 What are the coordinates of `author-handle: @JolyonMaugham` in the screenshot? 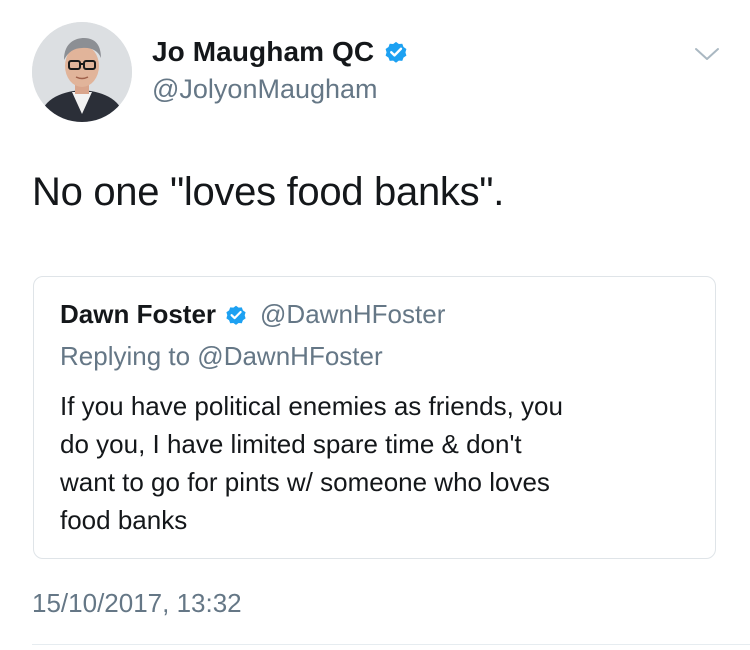 It's located at (265, 89).